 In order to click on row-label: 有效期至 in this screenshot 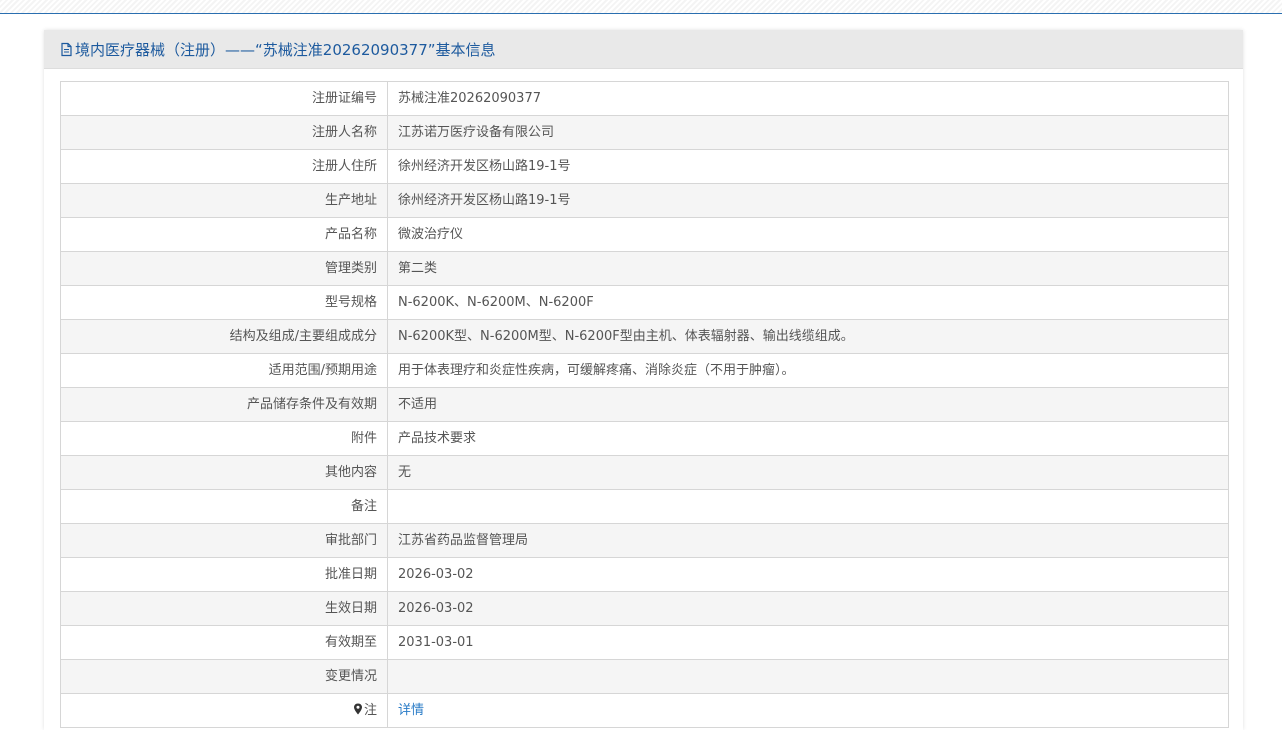, I will do `click(224, 642)`.